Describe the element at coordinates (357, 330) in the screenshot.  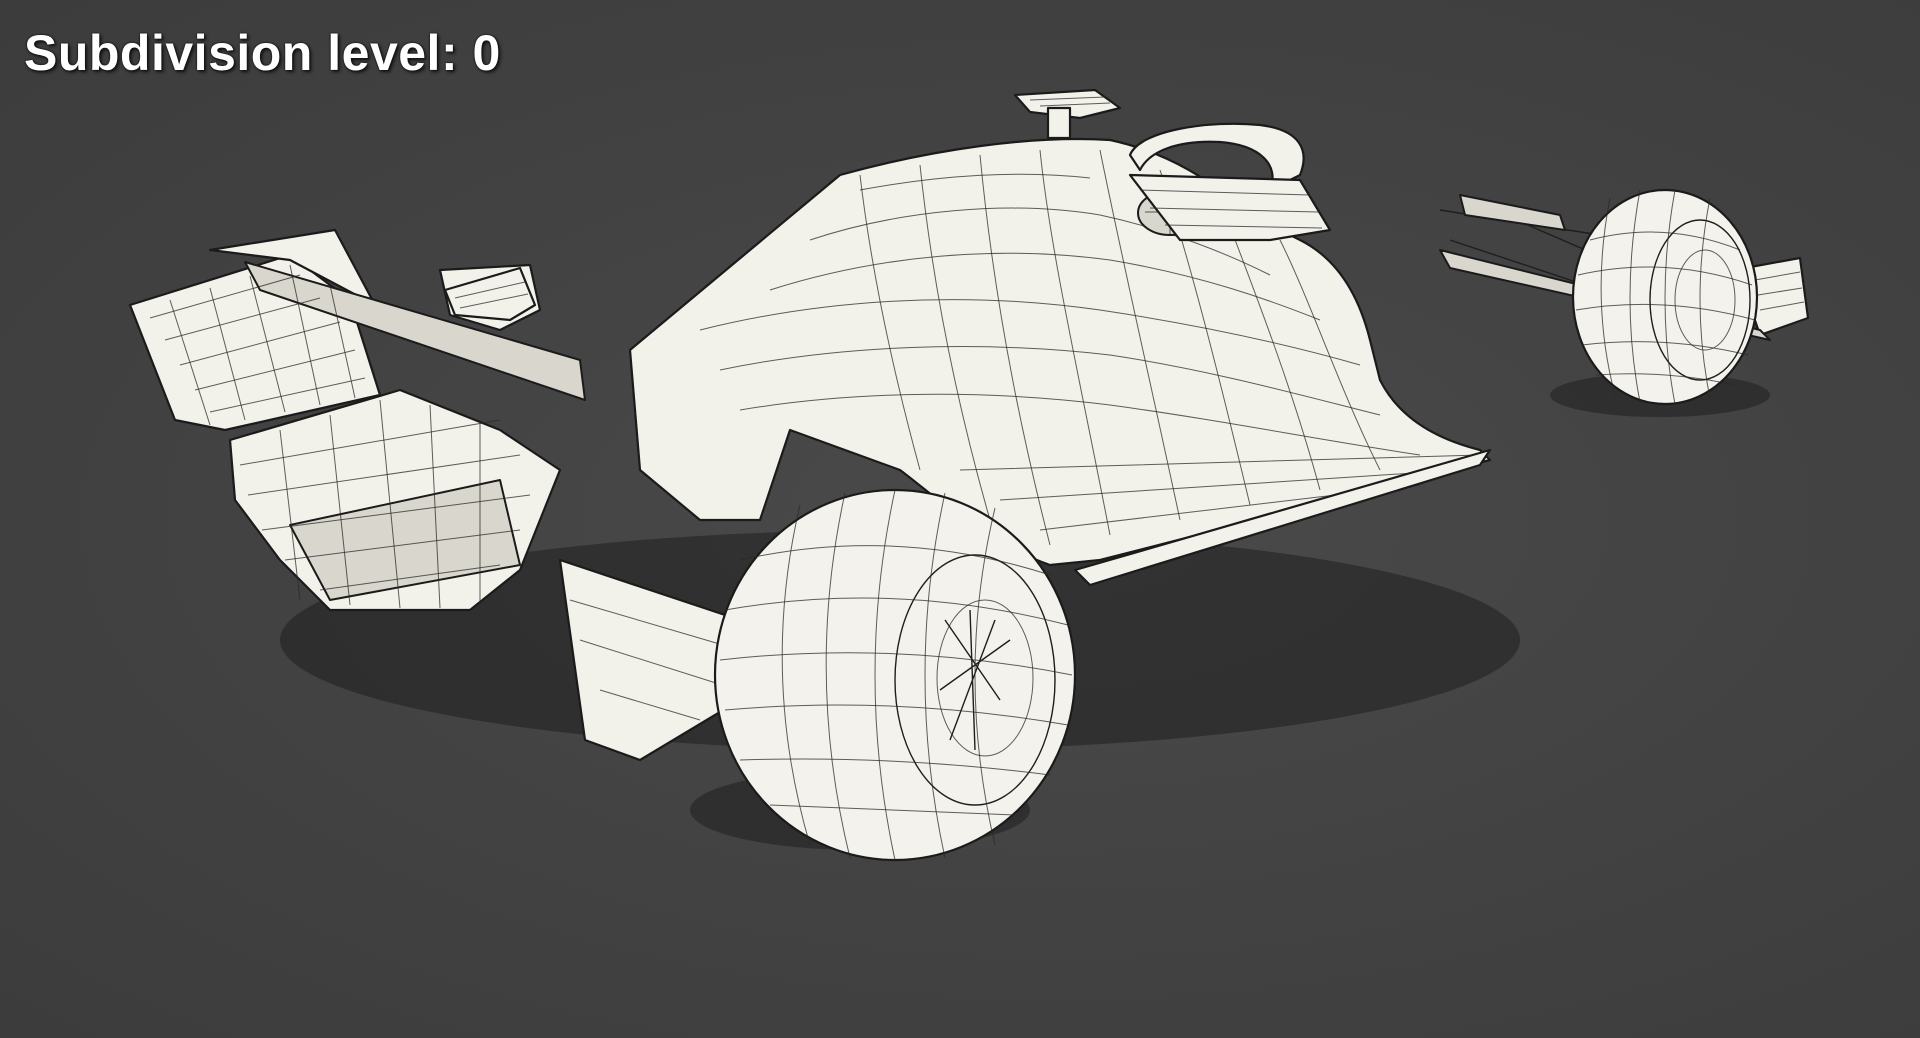
I see `rear-wing` at that location.